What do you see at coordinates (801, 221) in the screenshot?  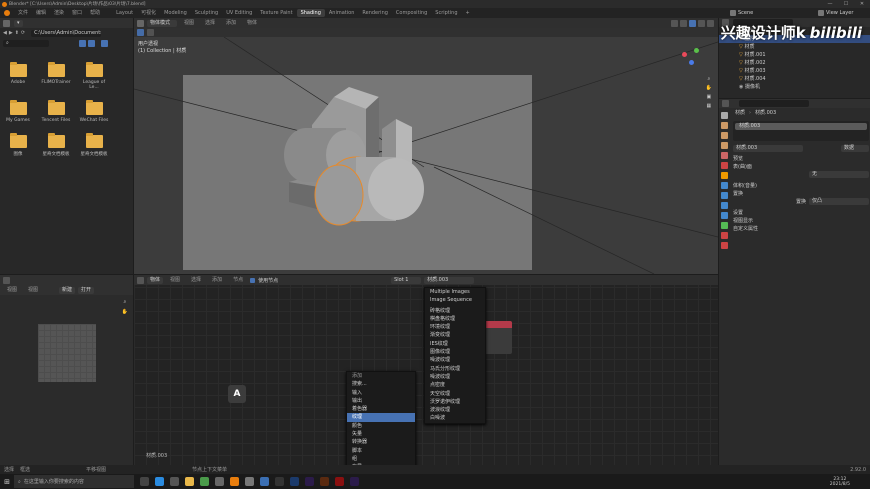 I see `section-viewport-display: 视图显示` at bounding box center [801, 221].